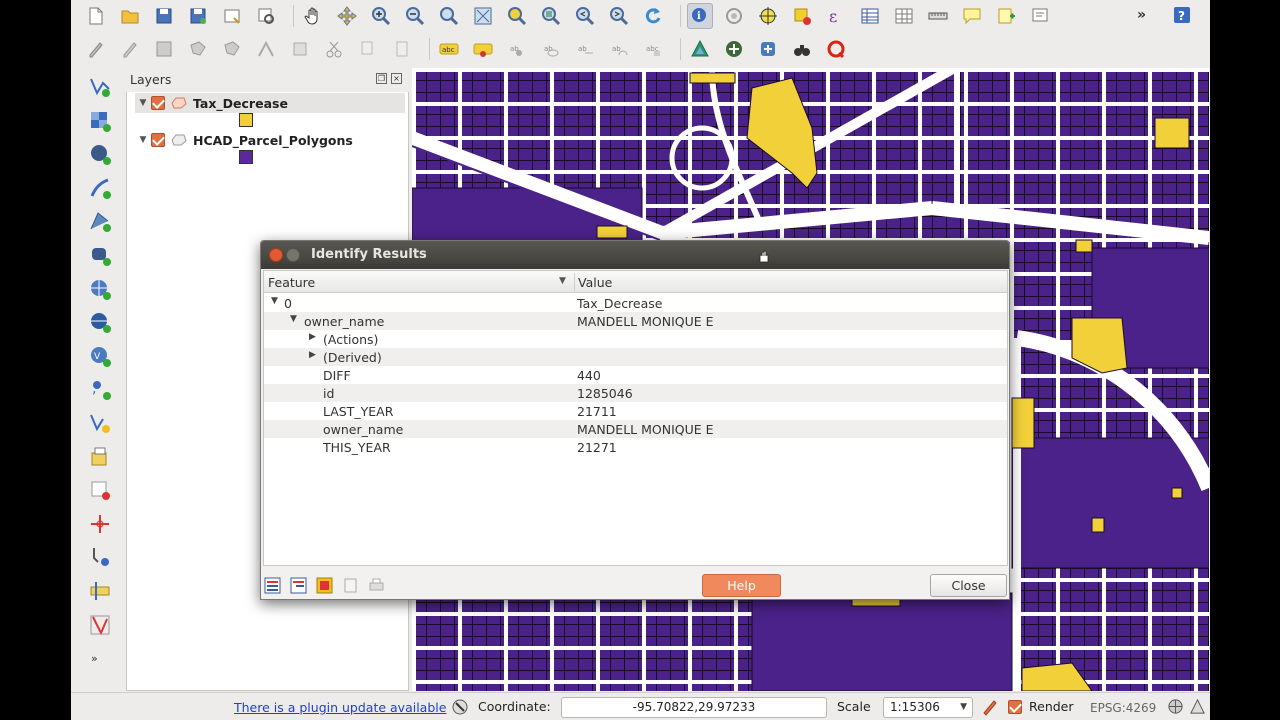 This screenshot has width=1280, height=720. What do you see at coordinates (300, 49) in the screenshot?
I see `delete-selected-icon` at bounding box center [300, 49].